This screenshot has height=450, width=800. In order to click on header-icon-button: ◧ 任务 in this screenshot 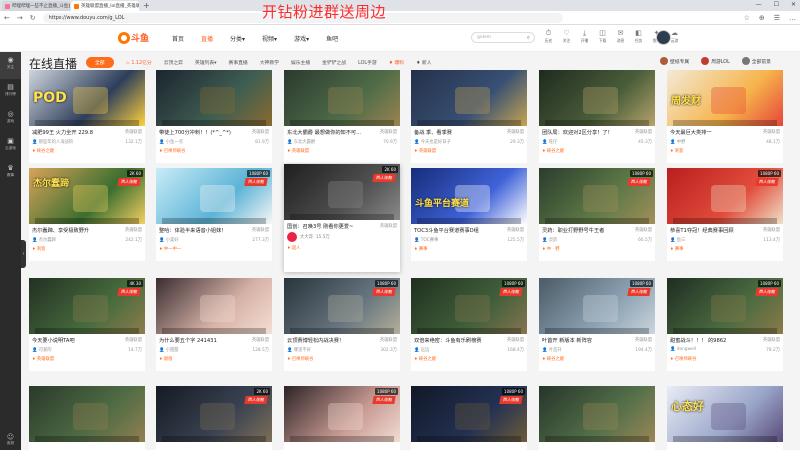, I will do `click(638, 36)`.